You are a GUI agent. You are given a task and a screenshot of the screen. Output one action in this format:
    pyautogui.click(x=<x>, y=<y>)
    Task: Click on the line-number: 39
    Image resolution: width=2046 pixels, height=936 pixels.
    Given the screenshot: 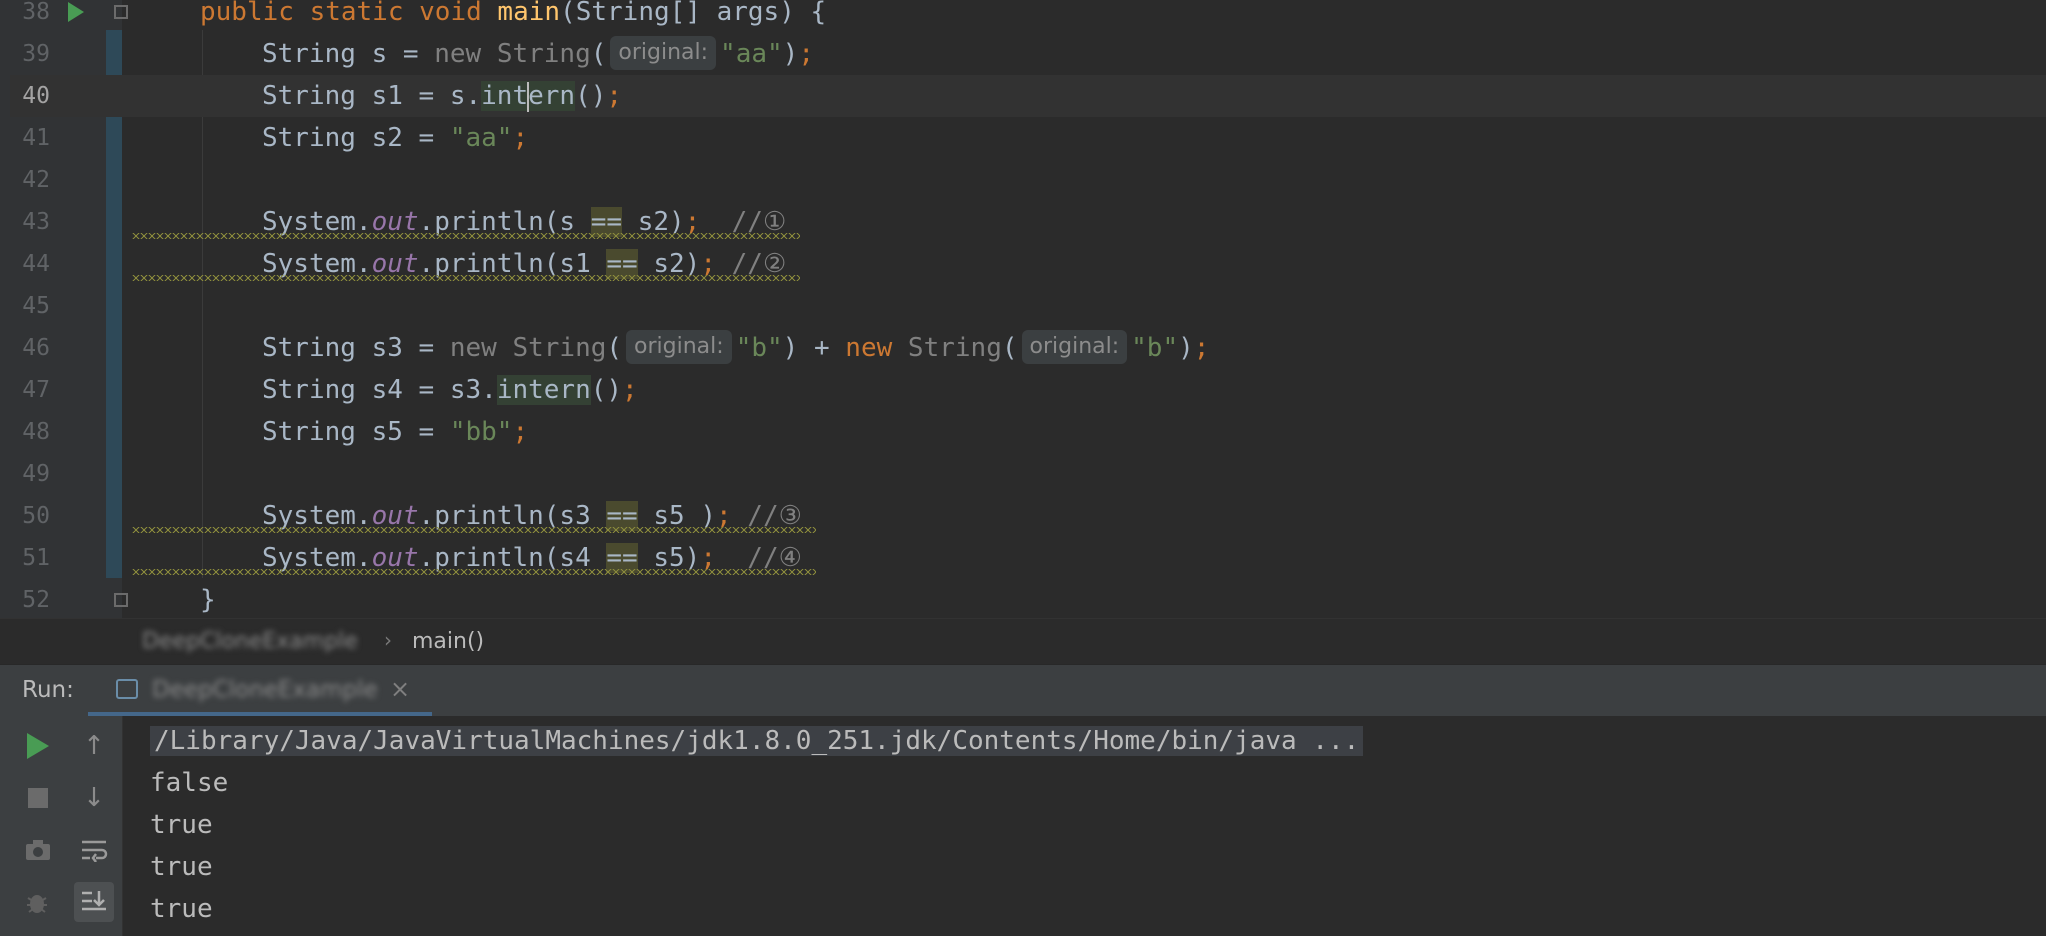 What is the action you would take?
    pyautogui.click(x=36, y=54)
    